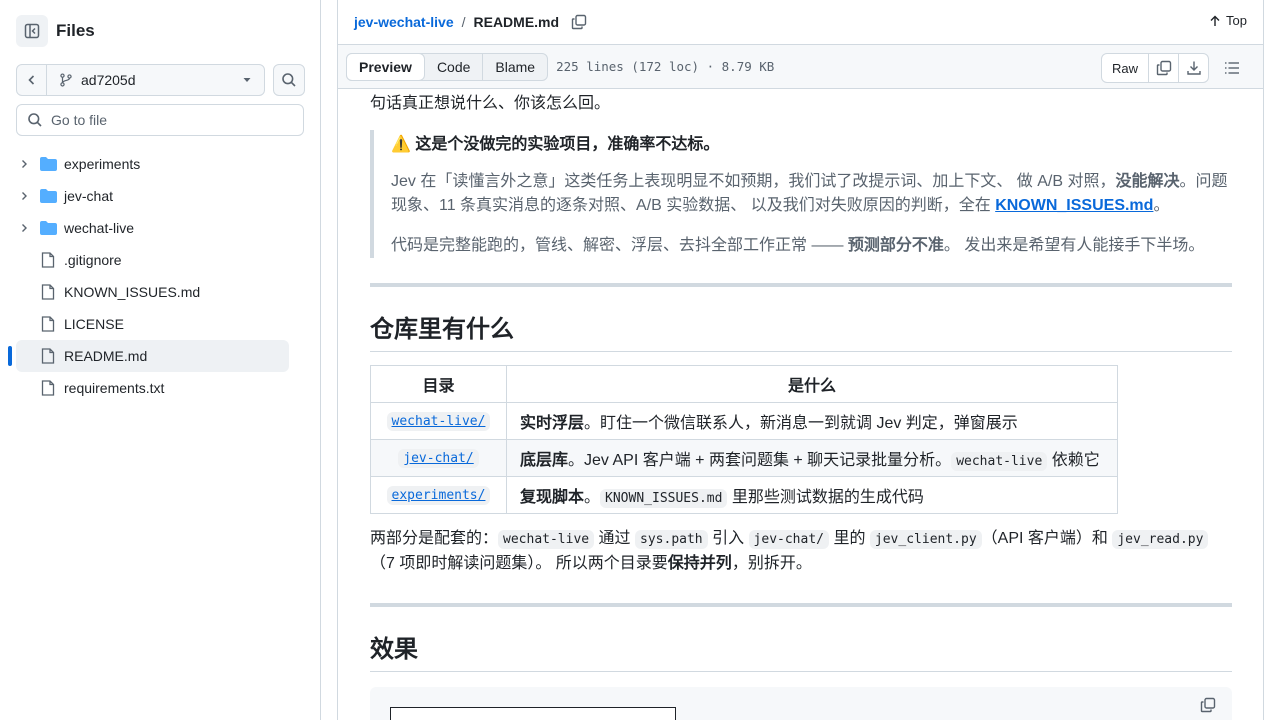 The height and width of the screenshot is (720, 1280). Describe the element at coordinates (155, 80) in the screenshot. I see `branch-dropdown: ad7205d` at that location.